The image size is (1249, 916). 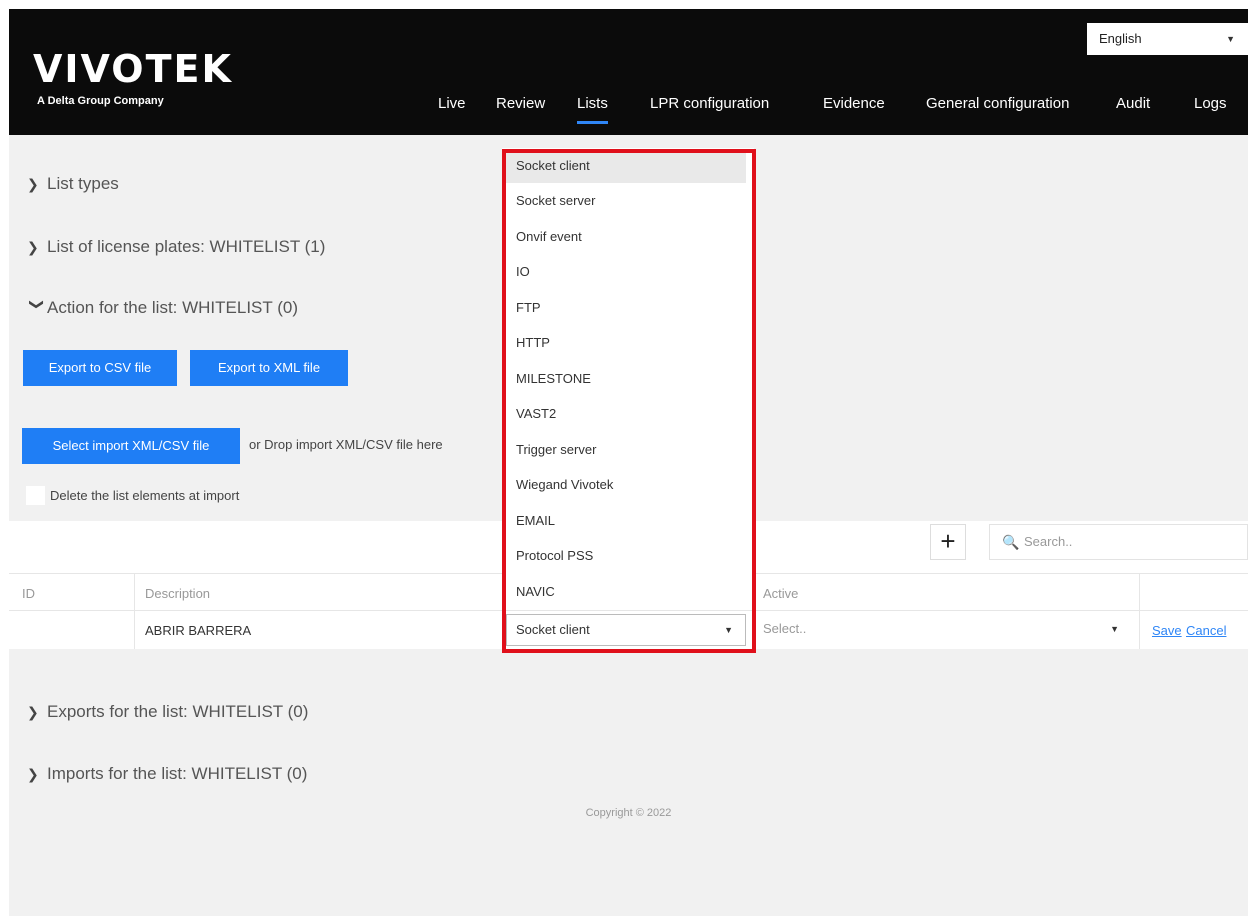 I want to click on nav-live: Live, so click(x=452, y=103).